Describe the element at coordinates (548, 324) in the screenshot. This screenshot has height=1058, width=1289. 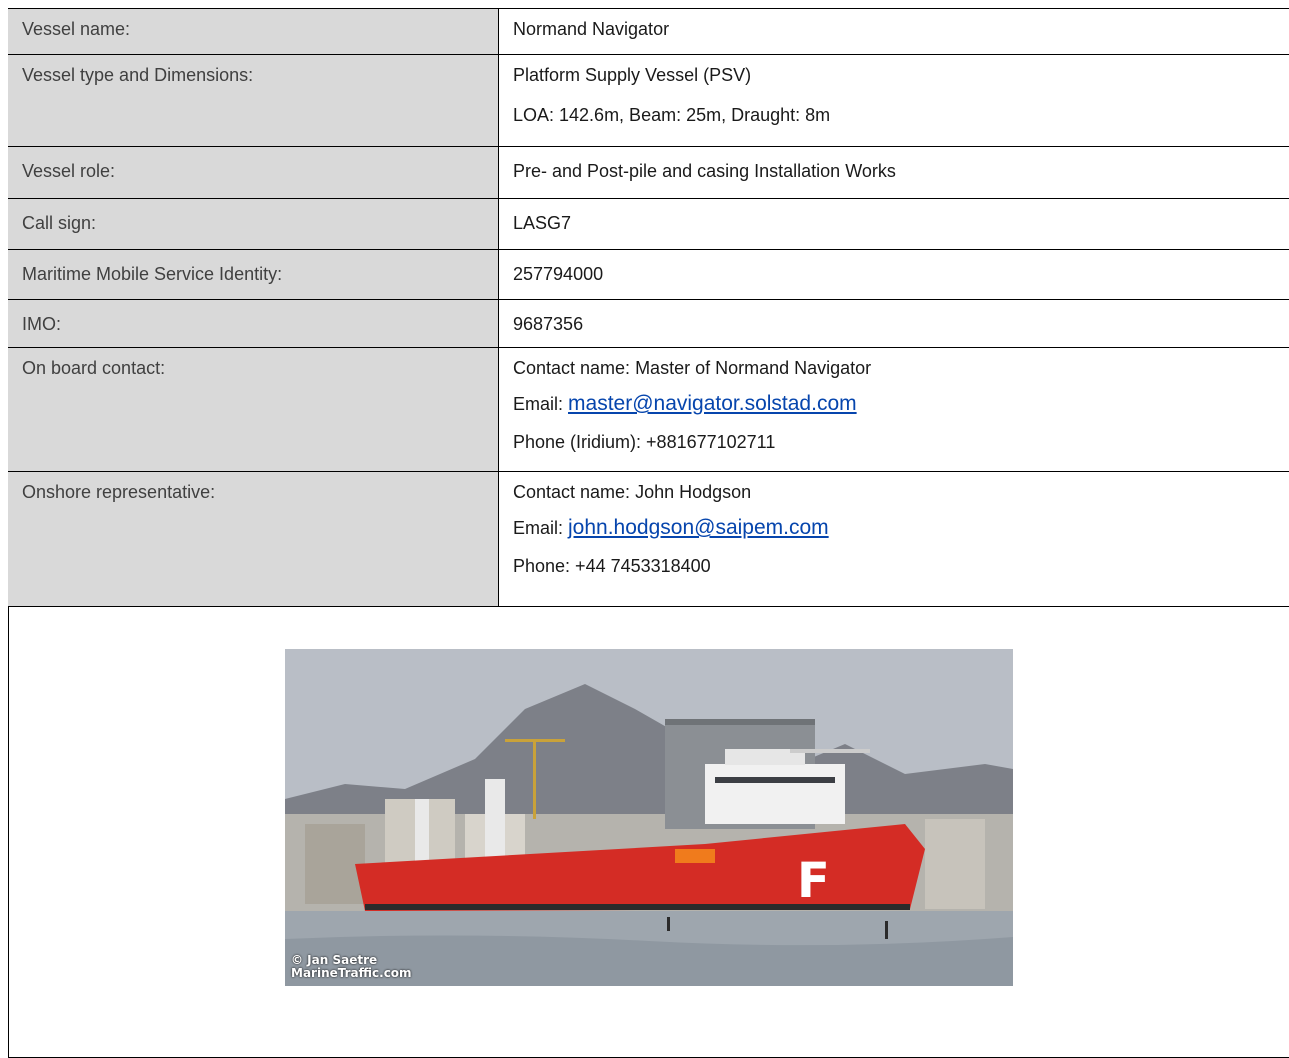
I see `imo-value: 9687356` at that location.